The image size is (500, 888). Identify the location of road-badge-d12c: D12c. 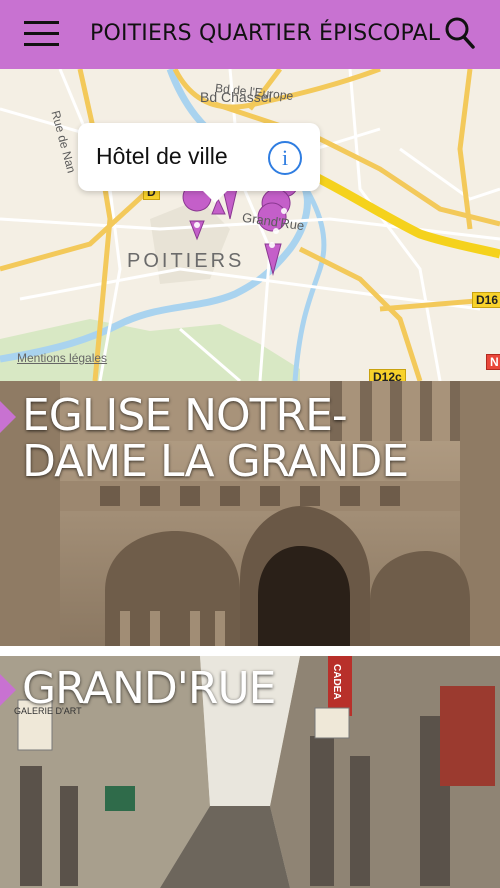
(387, 375).